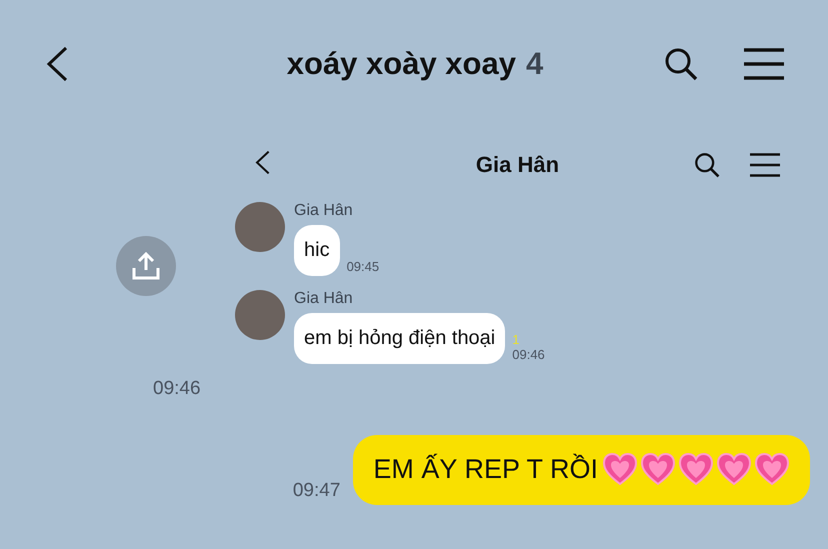  I want to click on upload-icon, so click(146, 266).